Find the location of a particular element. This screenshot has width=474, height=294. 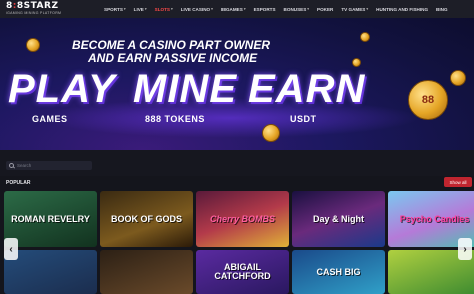

logo-wordmark: 8:8STARZ is located at coordinates (32, 6).